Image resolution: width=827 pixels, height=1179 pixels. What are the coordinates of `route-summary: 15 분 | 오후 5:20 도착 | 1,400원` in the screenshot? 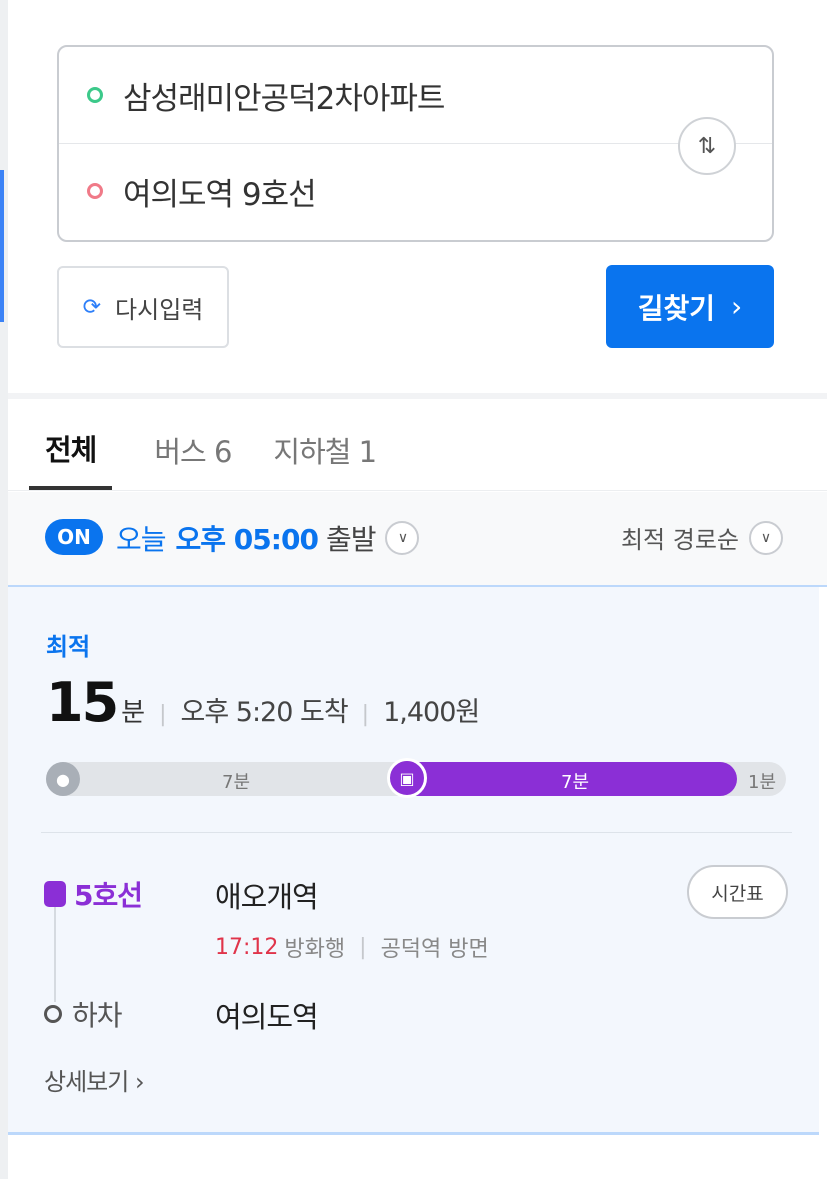 It's located at (263, 702).